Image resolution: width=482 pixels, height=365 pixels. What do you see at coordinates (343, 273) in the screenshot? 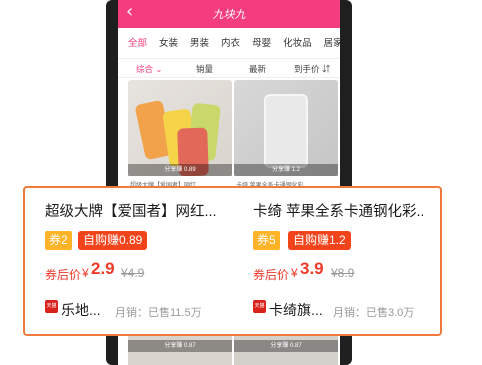
I see `original-price: ¥8.9` at bounding box center [343, 273].